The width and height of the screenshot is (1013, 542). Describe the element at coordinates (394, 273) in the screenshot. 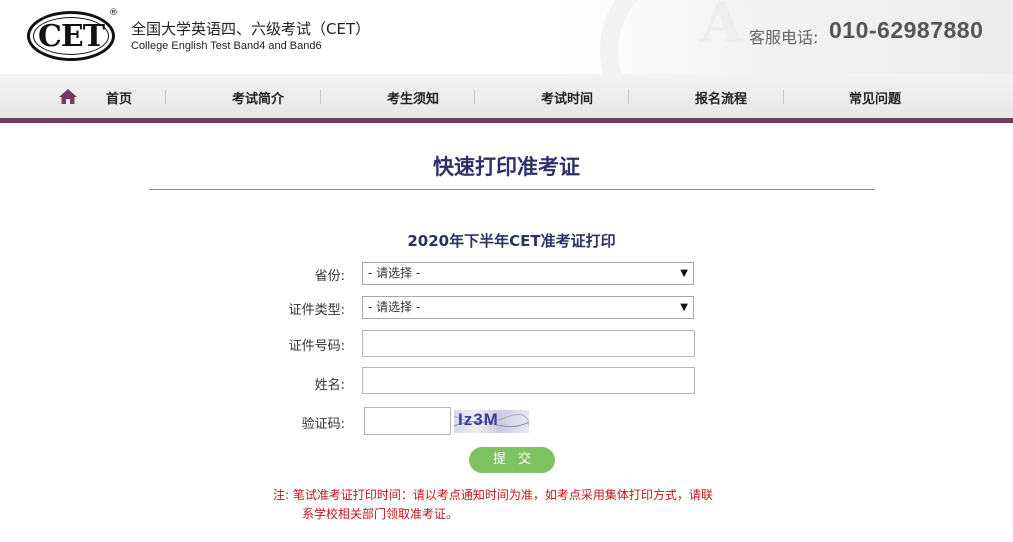

I see `province-select-value: - 请选择 -` at that location.